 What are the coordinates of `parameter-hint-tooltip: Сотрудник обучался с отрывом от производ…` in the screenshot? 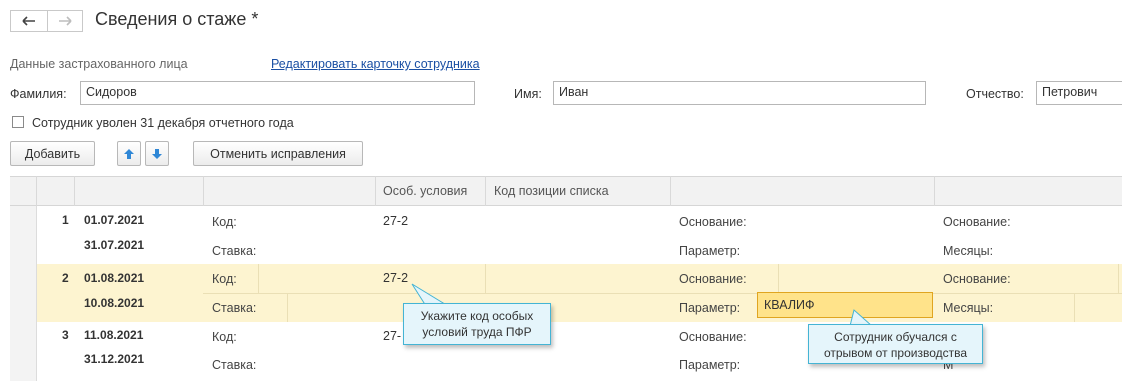 It's located at (895, 344).